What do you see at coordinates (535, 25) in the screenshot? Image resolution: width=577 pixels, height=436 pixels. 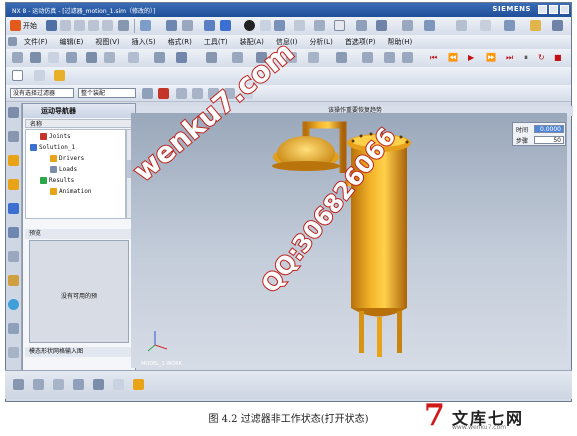 I see `ruler-icon` at bounding box center [535, 25].